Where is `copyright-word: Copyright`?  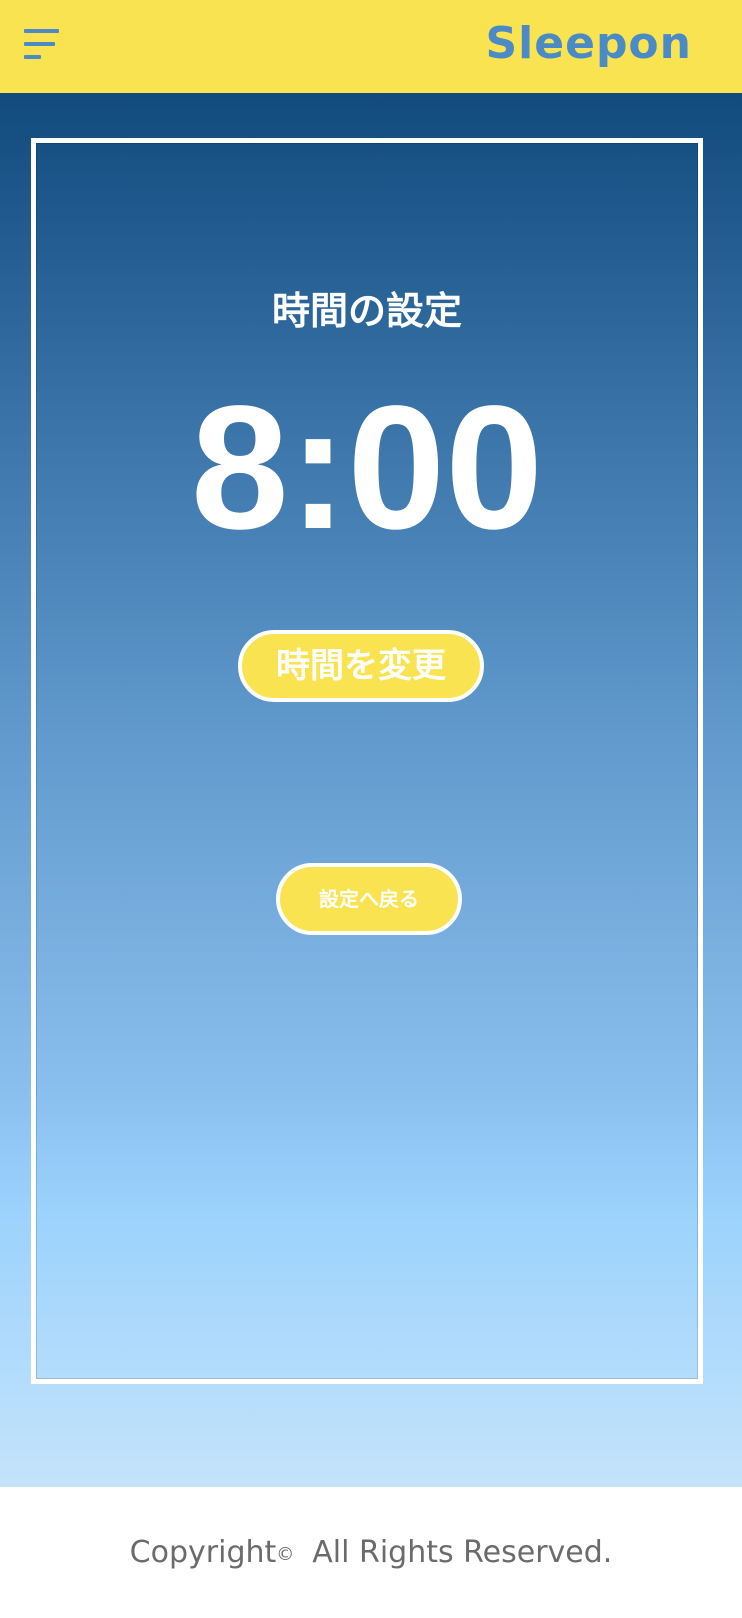
copyright-word: Copyright is located at coordinates (203, 1552).